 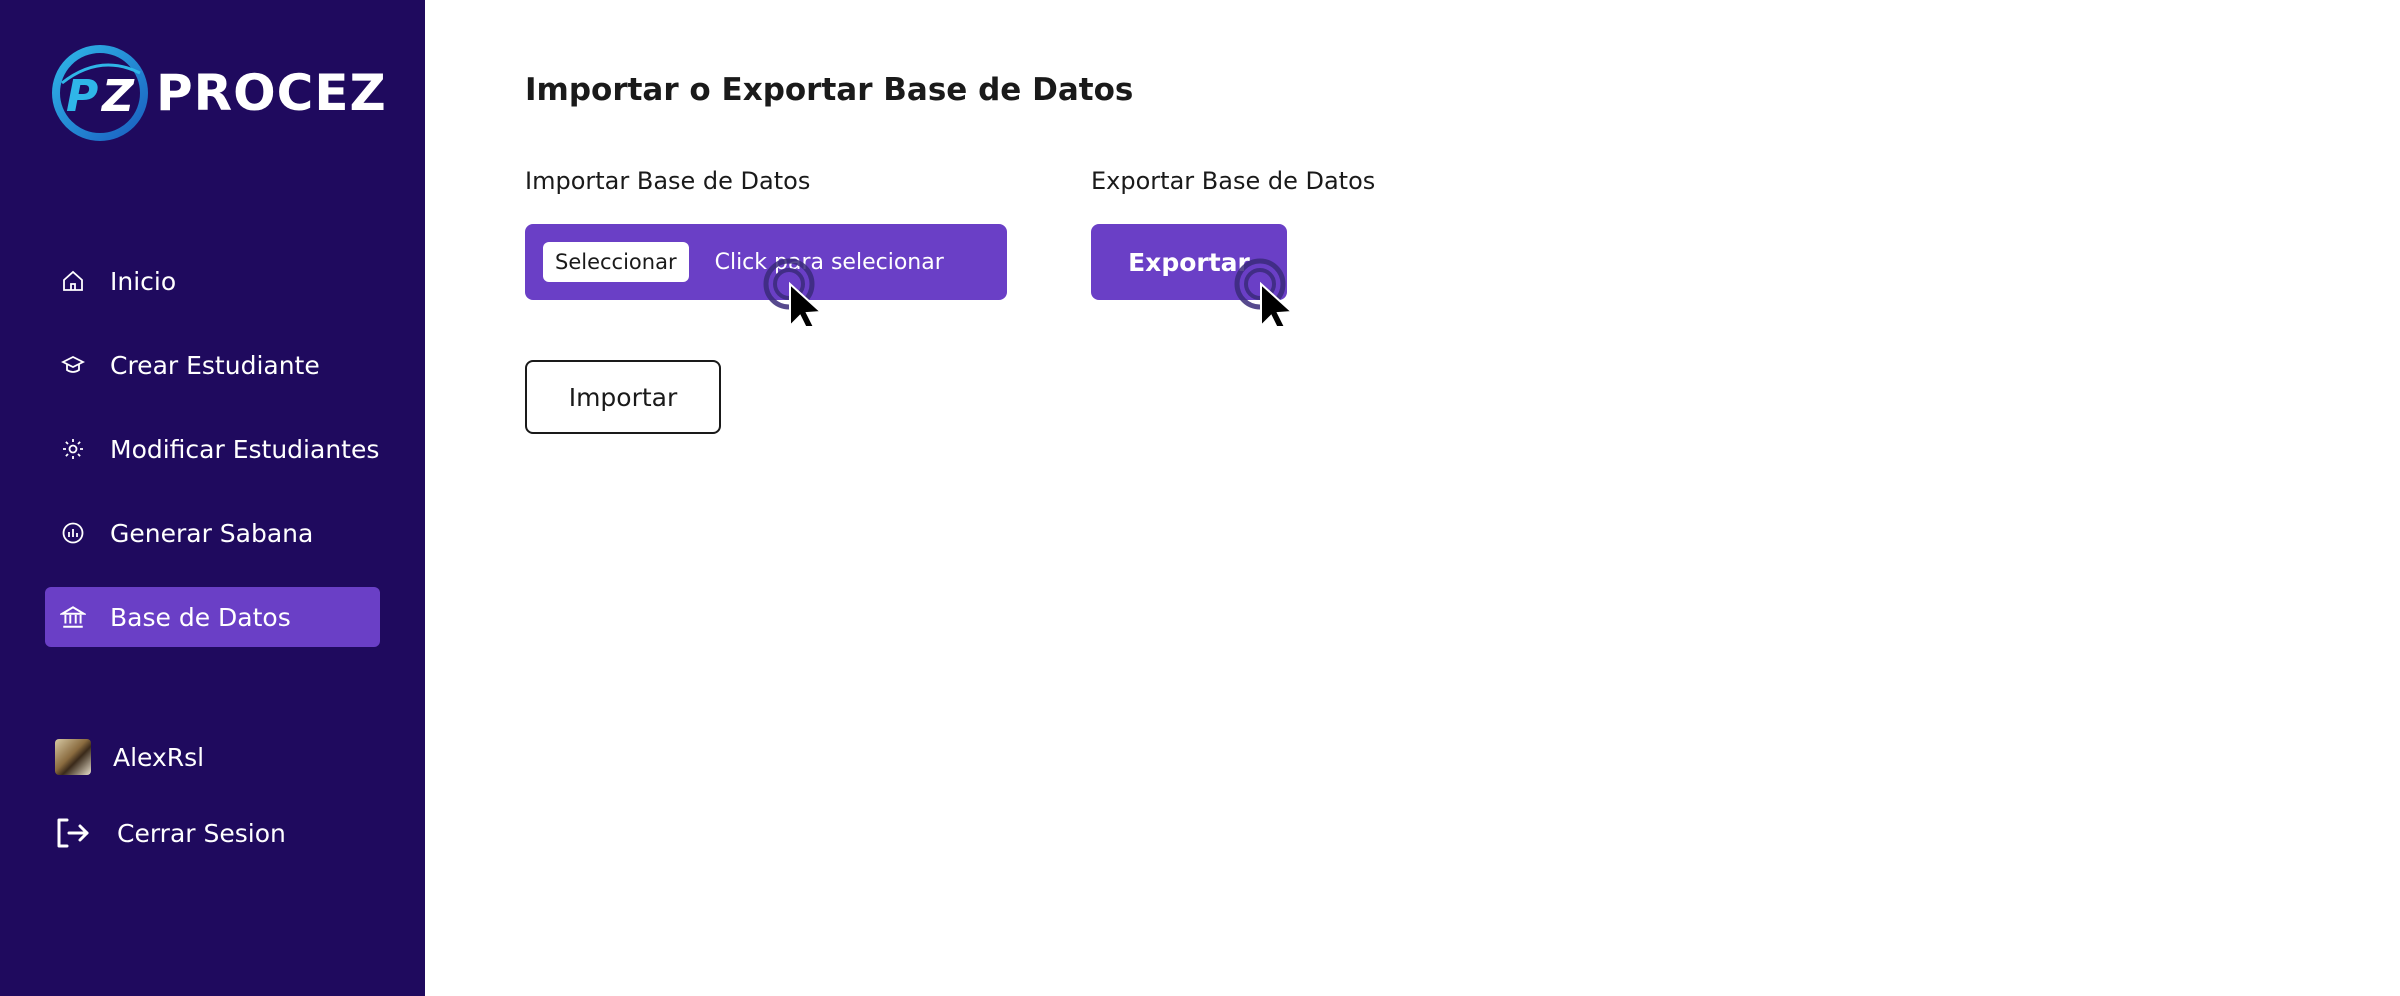 What do you see at coordinates (225, 757) in the screenshot?
I see `user-profile: AlexRsl` at bounding box center [225, 757].